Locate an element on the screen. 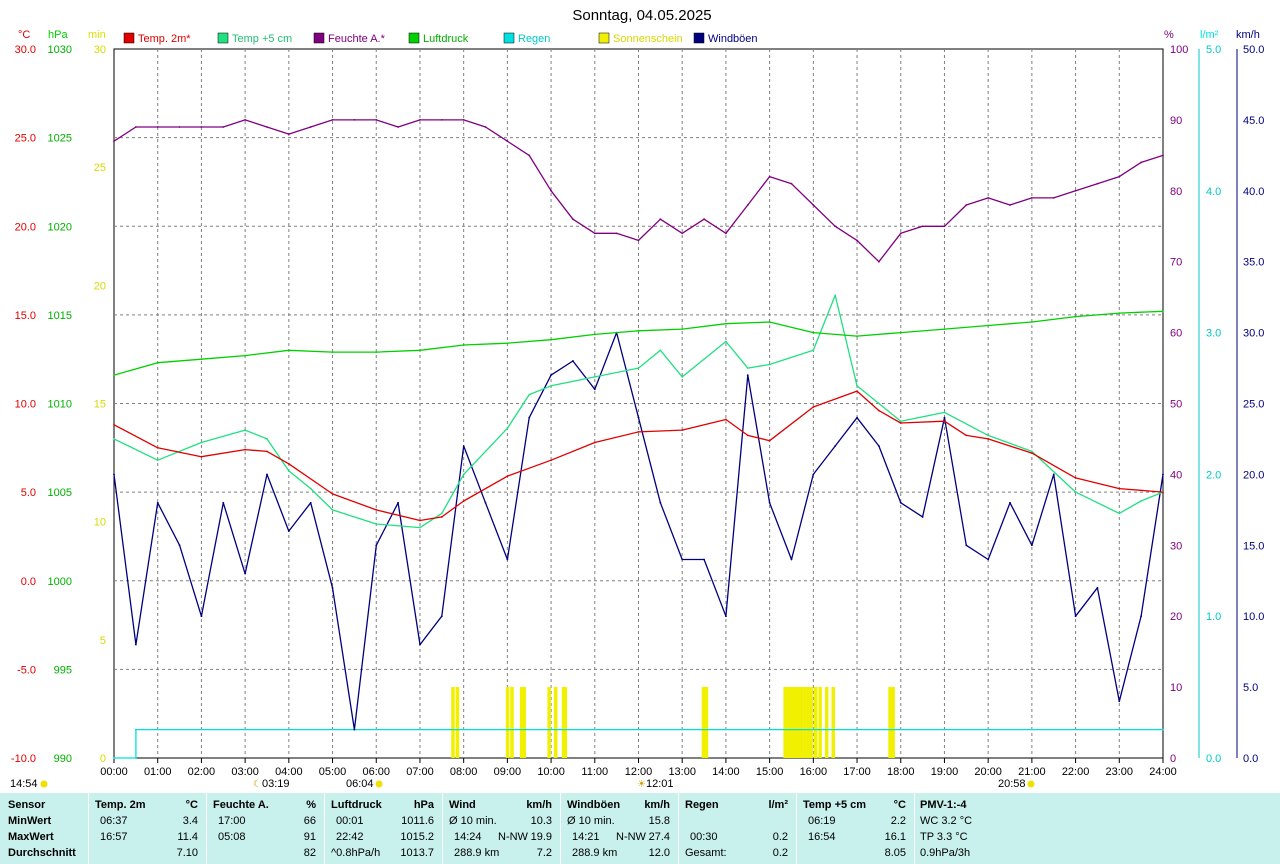 The image size is (1280, 864). gust-avg-value: 15.8 is located at coordinates (659, 821).